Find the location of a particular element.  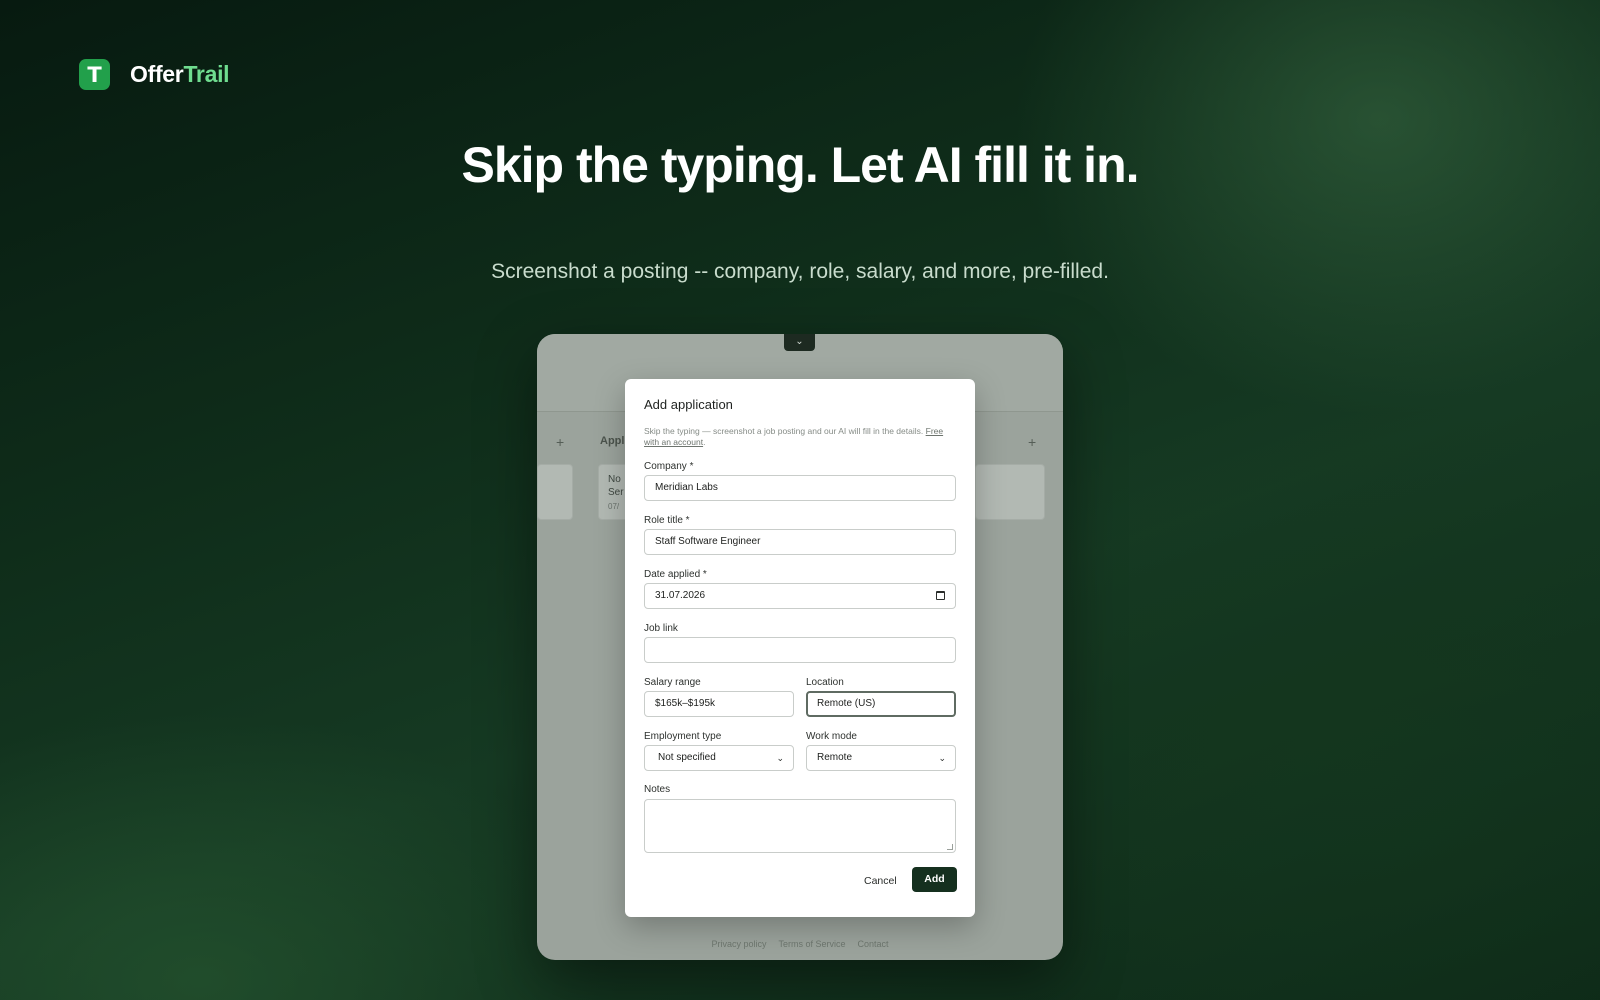

date-applied-label: Date applied * is located at coordinates (675, 574).